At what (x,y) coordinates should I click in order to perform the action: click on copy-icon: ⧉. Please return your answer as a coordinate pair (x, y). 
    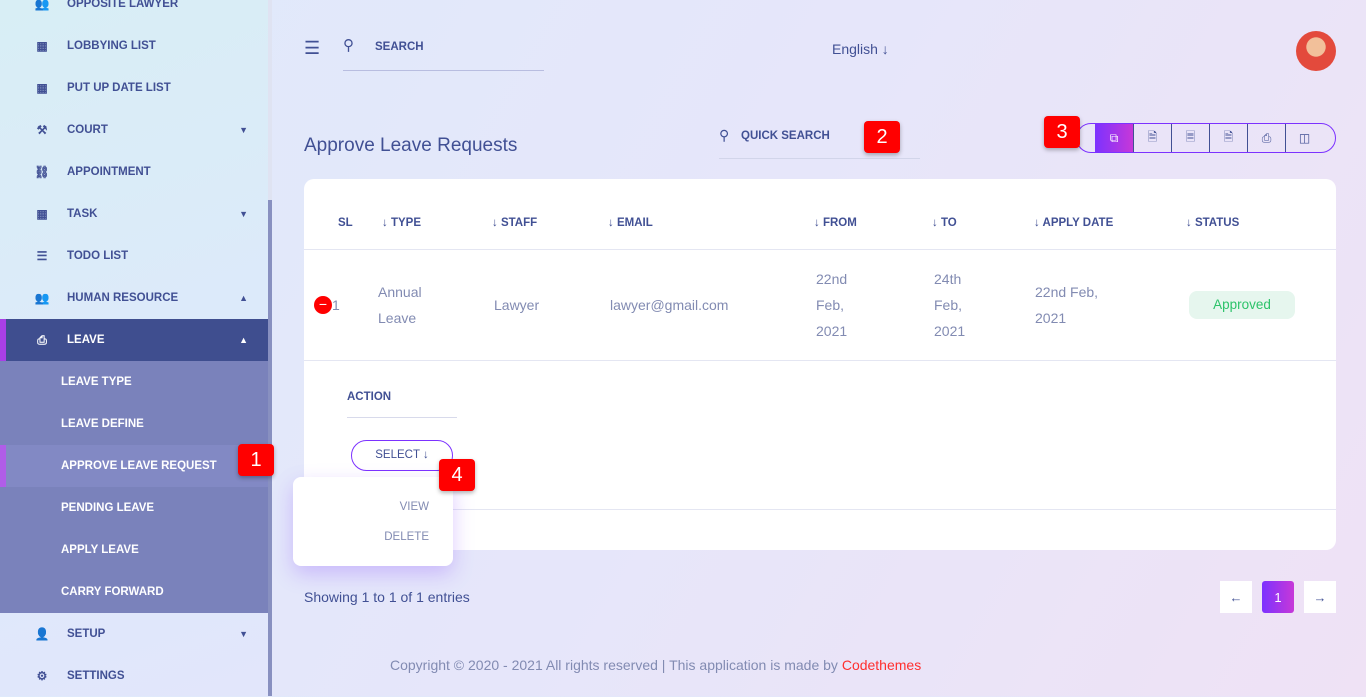
    Looking at the image, I should click on (1114, 138).